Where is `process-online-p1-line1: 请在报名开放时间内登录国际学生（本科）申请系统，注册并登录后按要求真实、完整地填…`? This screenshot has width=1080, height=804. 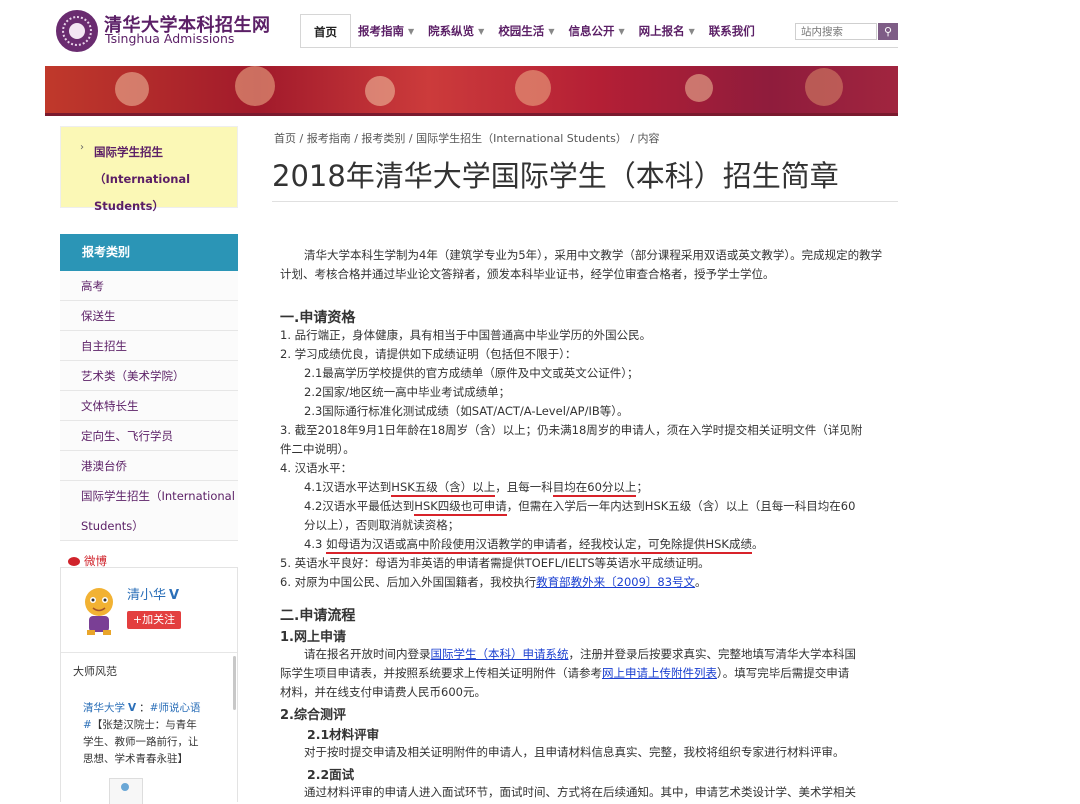 process-online-p1-line1: 请在报名开放时间内登录国际学生（本科）申请系统，注册并登录后按要求真实、完整地填… is located at coordinates (580, 654).